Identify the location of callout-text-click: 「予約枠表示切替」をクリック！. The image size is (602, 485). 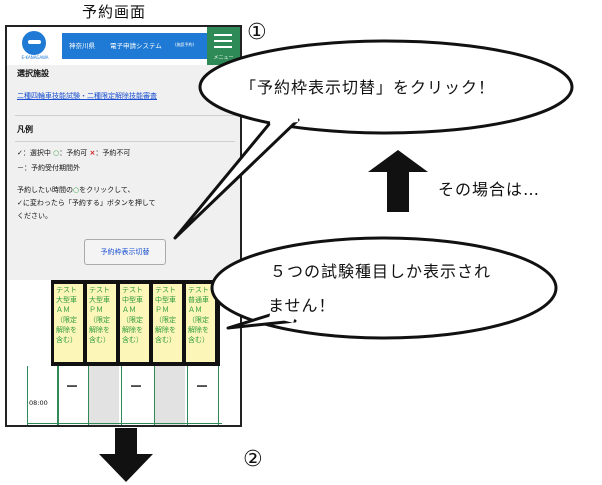
(368, 87).